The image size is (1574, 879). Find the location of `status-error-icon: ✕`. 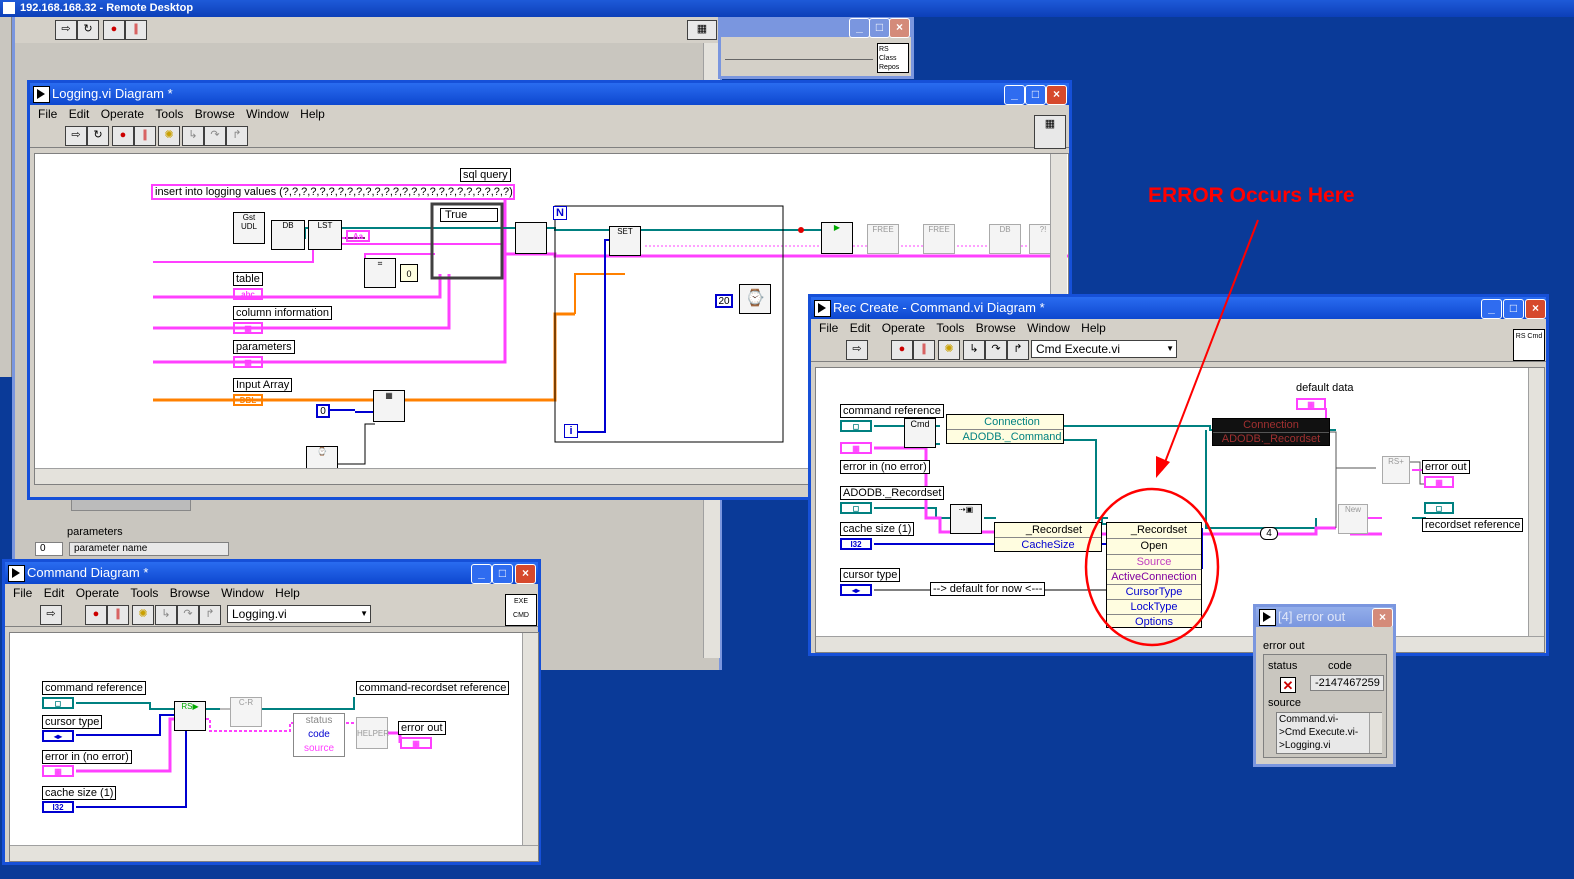

status-error-icon: ✕ is located at coordinates (1288, 685).